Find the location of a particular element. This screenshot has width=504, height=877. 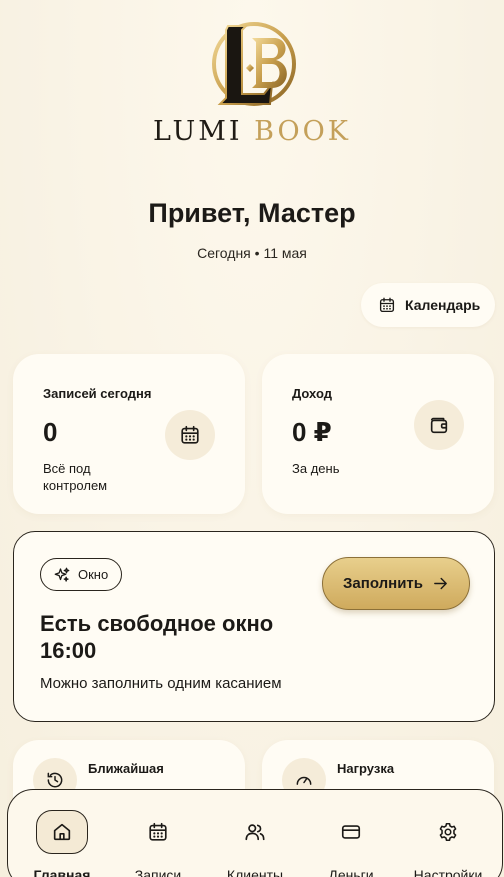

bottom-nav: Главная Записи Клиенты Деньги Настройки is located at coordinates (255, 833).